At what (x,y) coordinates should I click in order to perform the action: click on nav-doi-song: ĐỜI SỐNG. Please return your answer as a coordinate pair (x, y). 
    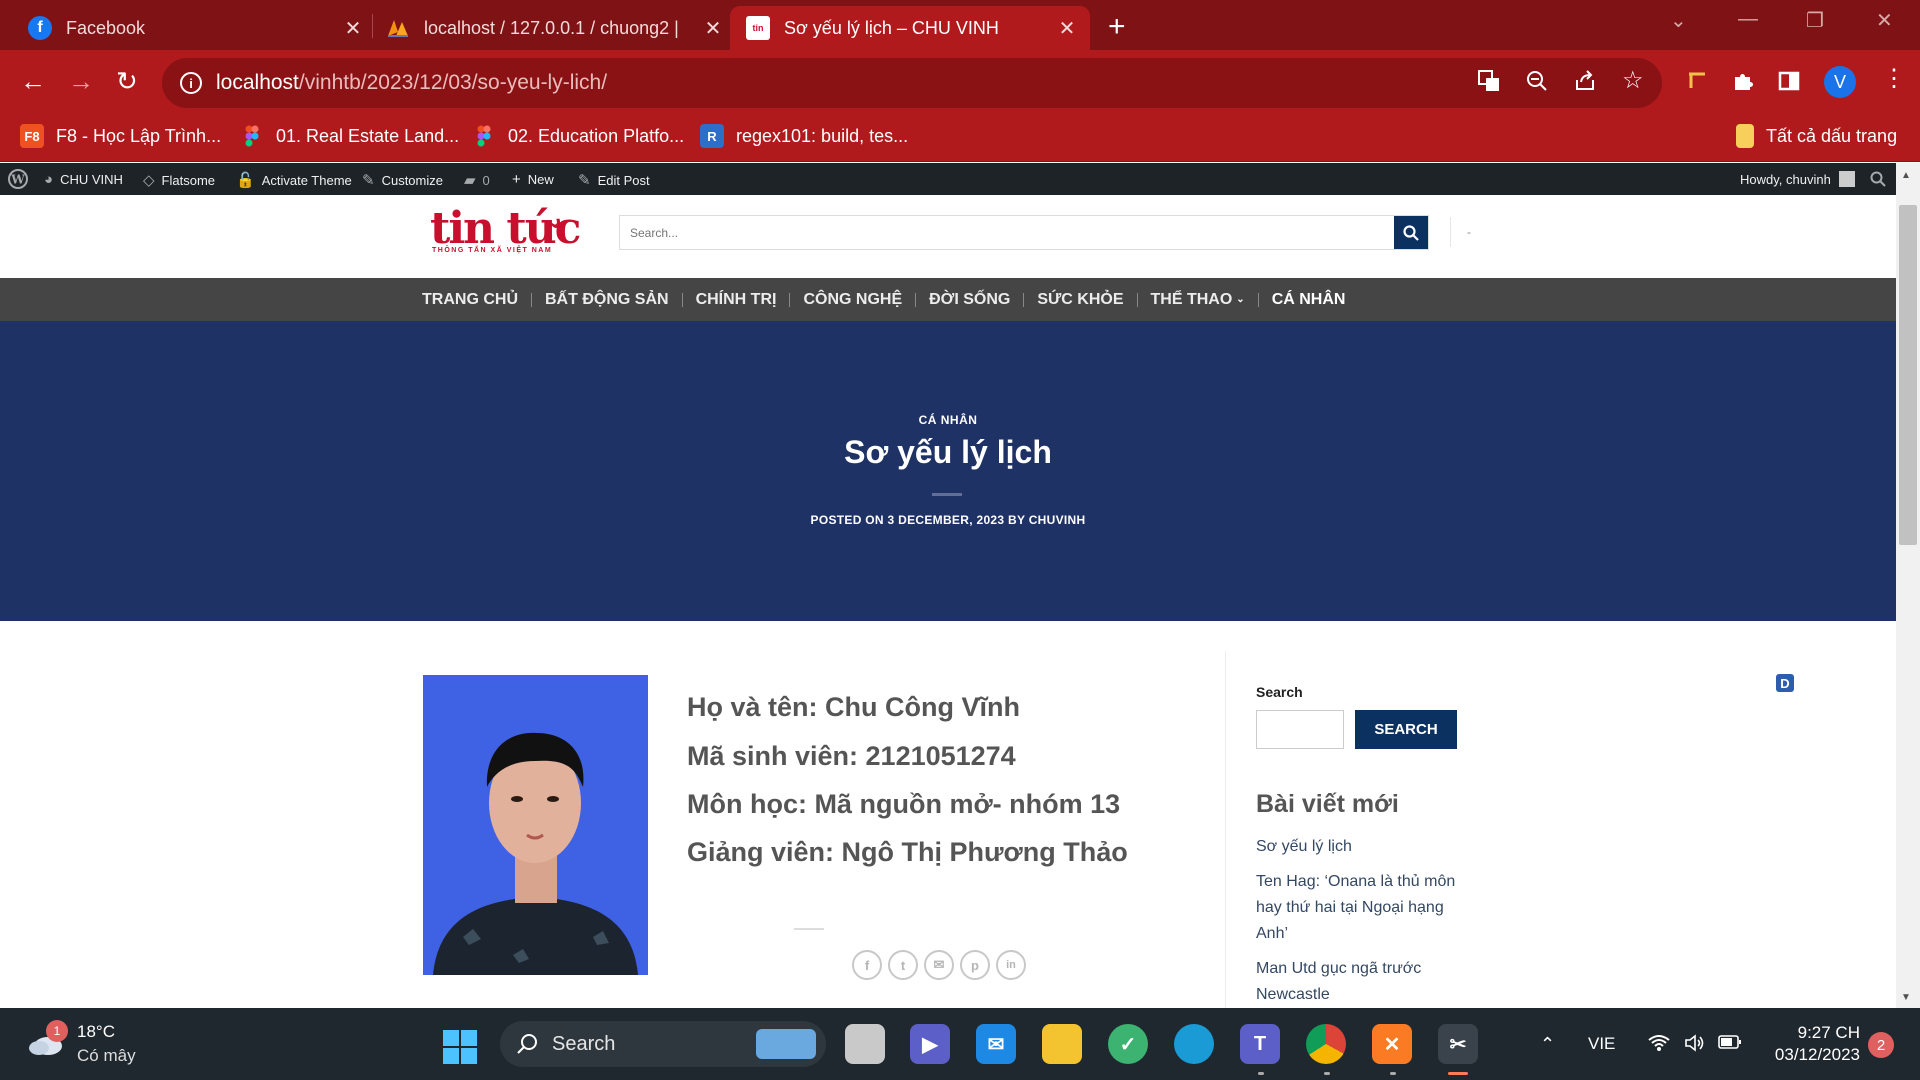
    Looking at the image, I should click on (969, 300).